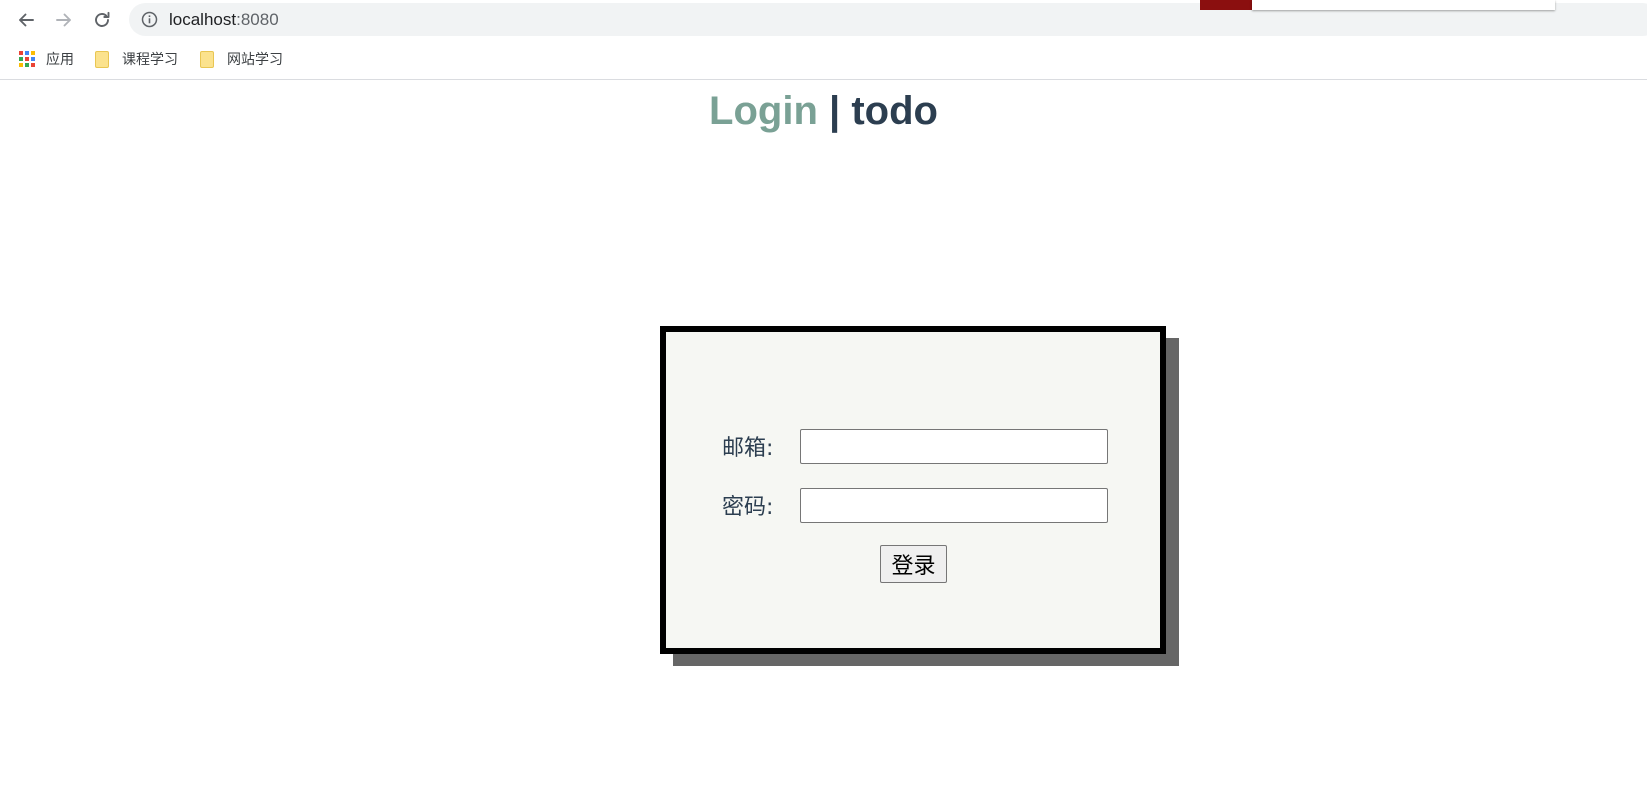 This screenshot has width=1647, height=792. What do you see at coordinates (27, 59) in the screenshot?
I see `apps-grid-icon` at bounding box center [27, 59].